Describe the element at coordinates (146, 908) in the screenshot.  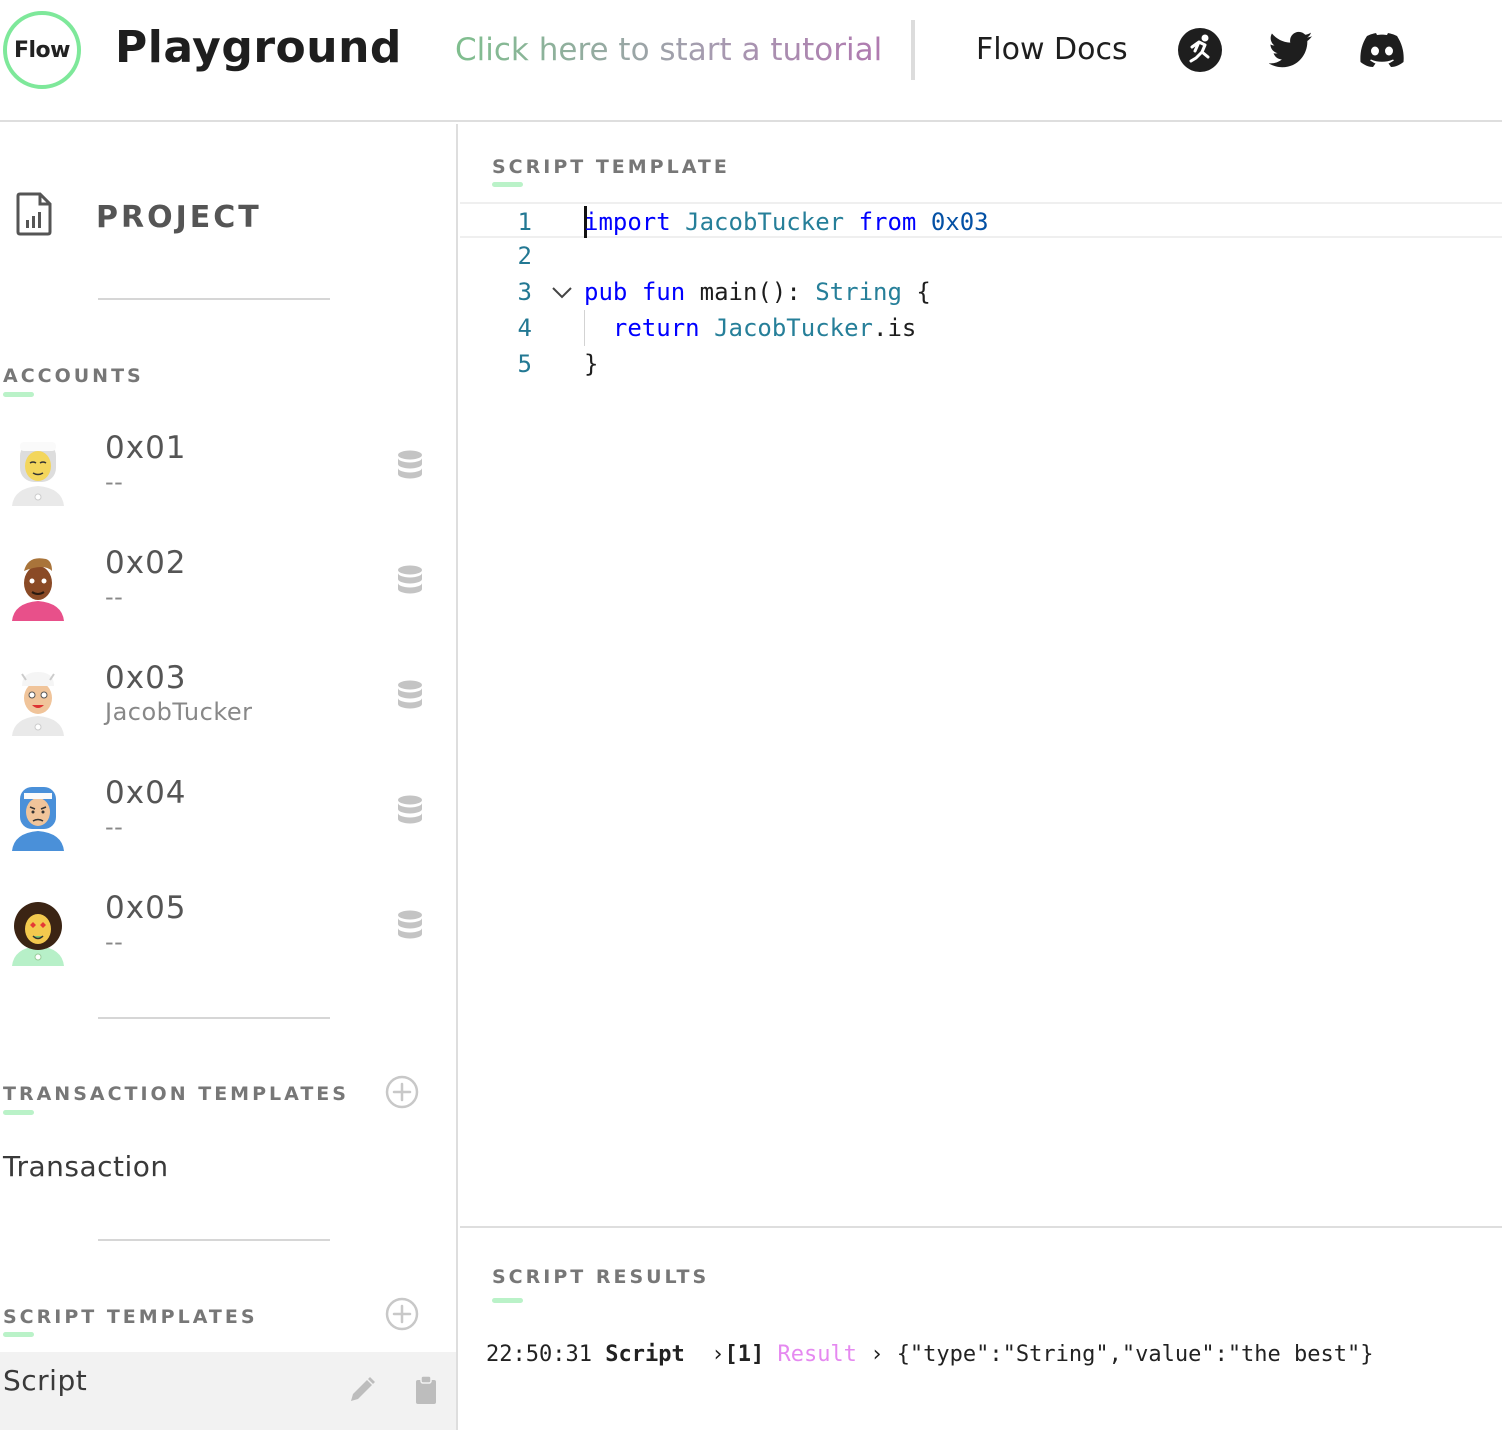
I see `account-address: 0x05` at that location.